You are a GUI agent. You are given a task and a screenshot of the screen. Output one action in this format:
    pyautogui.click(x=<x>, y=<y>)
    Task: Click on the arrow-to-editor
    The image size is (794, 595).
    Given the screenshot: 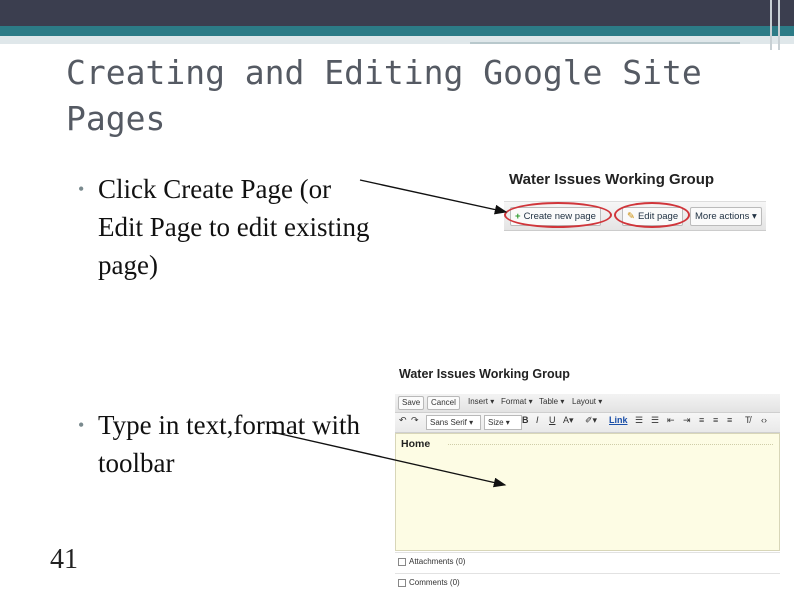 What is the action you would take?
    pyautogui.click(x=389, y=459)
    